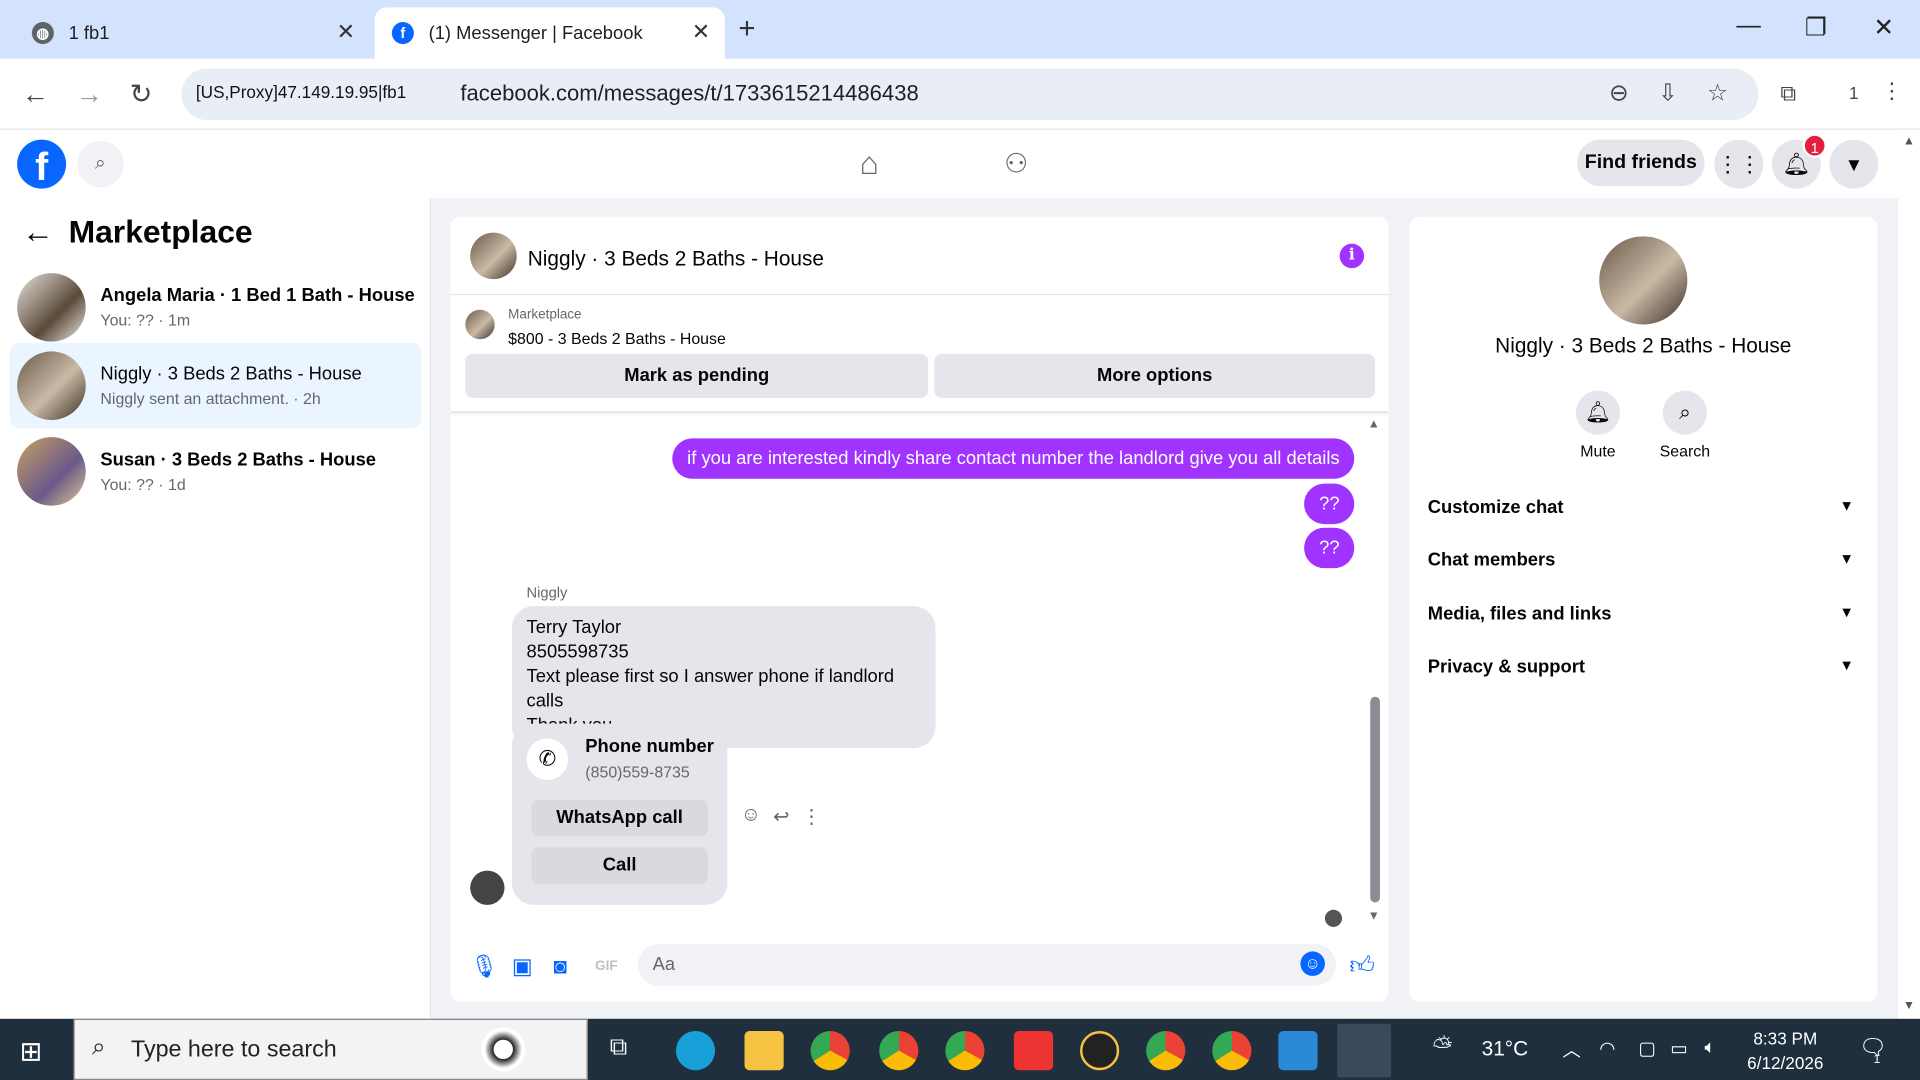  Describe the element at coordinates (1643, 280) in the screenshot. I see `details-avatar` at that location.